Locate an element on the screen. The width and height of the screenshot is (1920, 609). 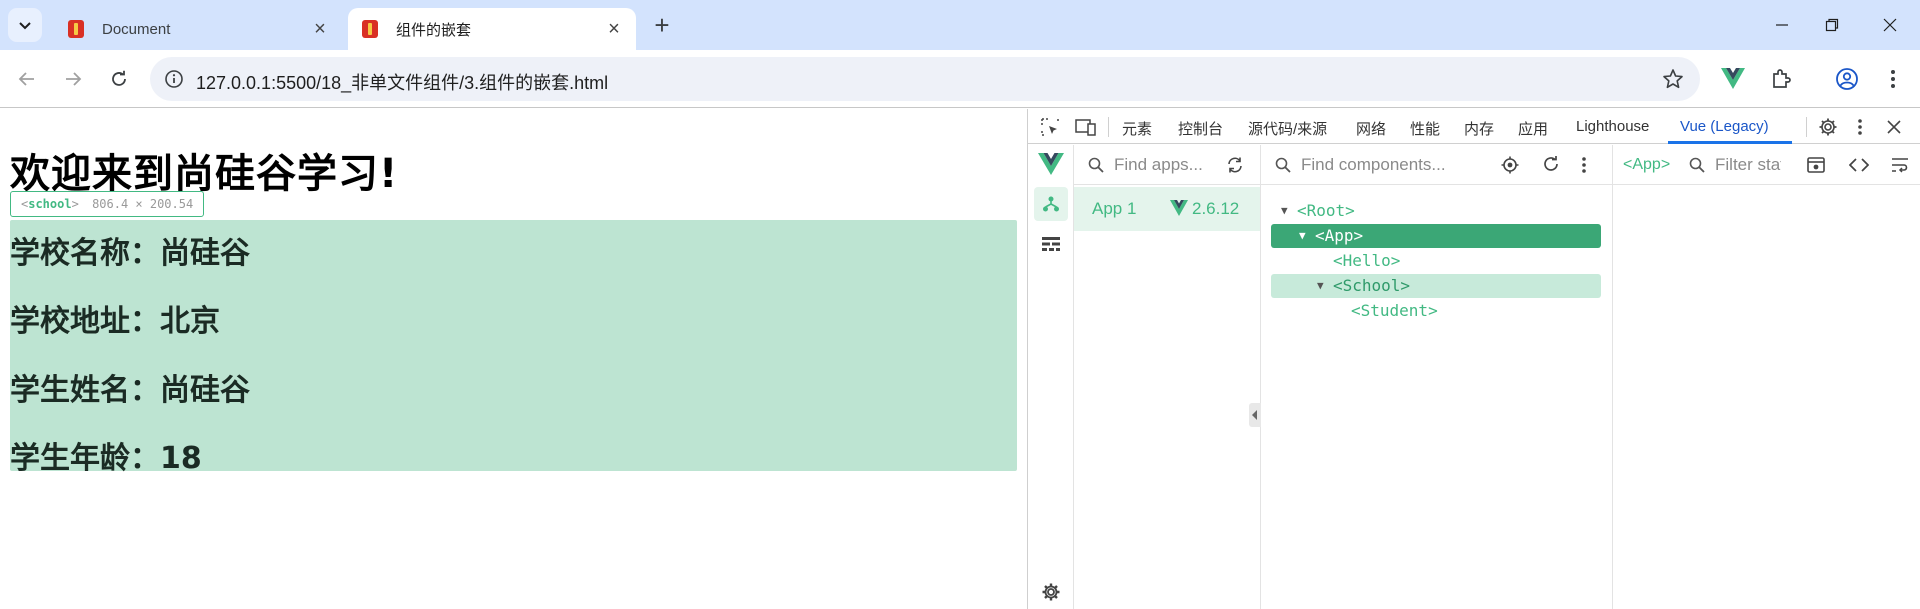
state-toolbar: <App> is located at coordinates (1766, 165).